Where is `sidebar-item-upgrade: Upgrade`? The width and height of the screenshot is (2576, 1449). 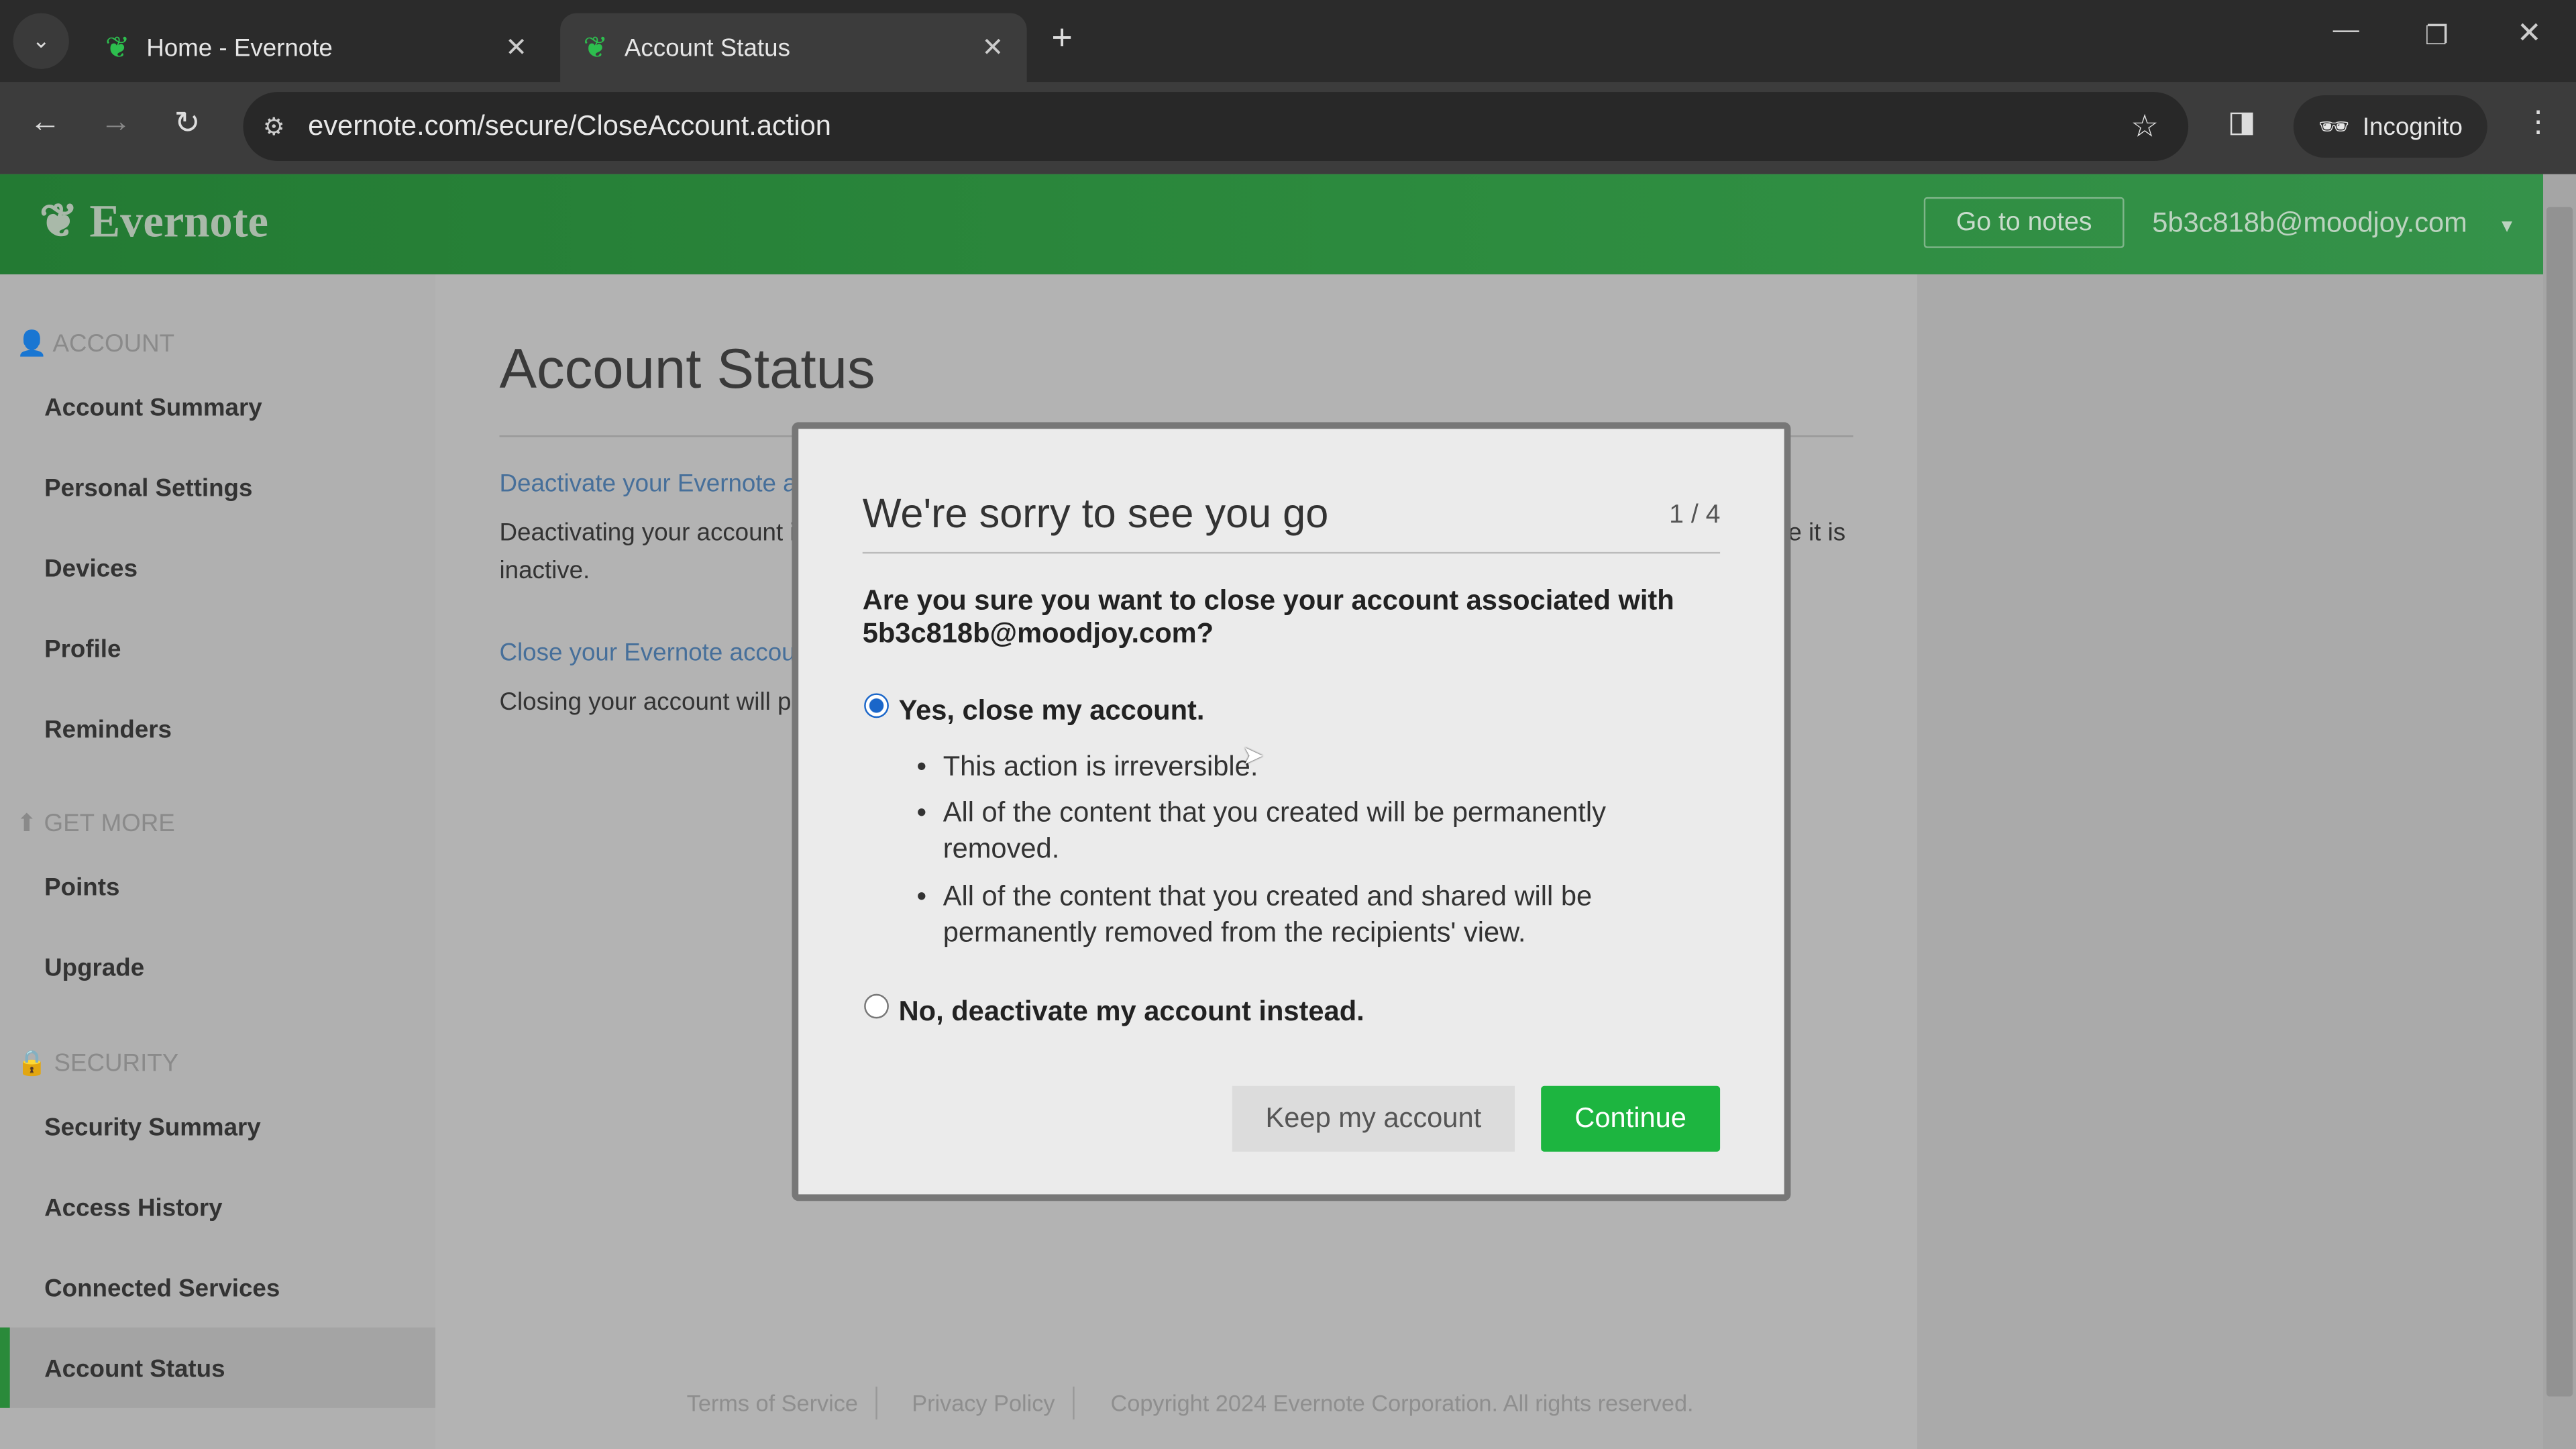
sidebar-item-upgrade: Upgrade is located at coordinates (94, 969).